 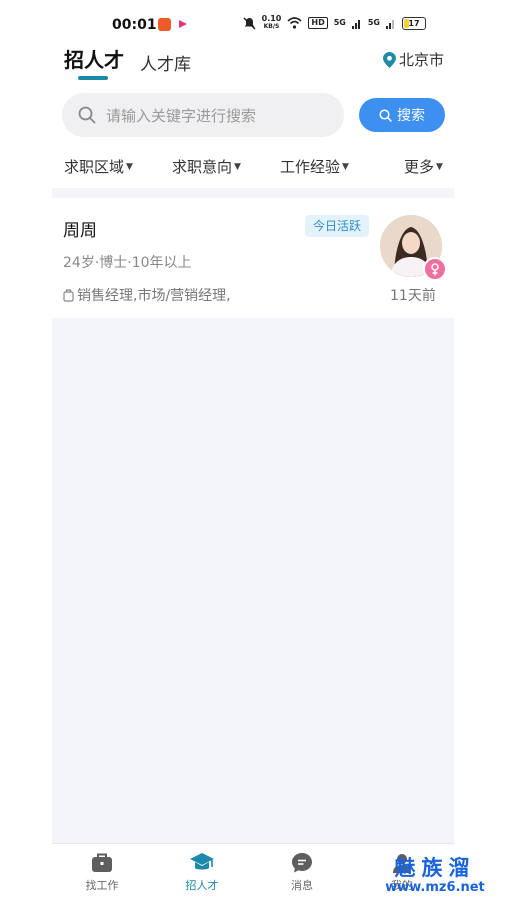 I want to click on city-selector: 北京市, so click(x=413, y=59).